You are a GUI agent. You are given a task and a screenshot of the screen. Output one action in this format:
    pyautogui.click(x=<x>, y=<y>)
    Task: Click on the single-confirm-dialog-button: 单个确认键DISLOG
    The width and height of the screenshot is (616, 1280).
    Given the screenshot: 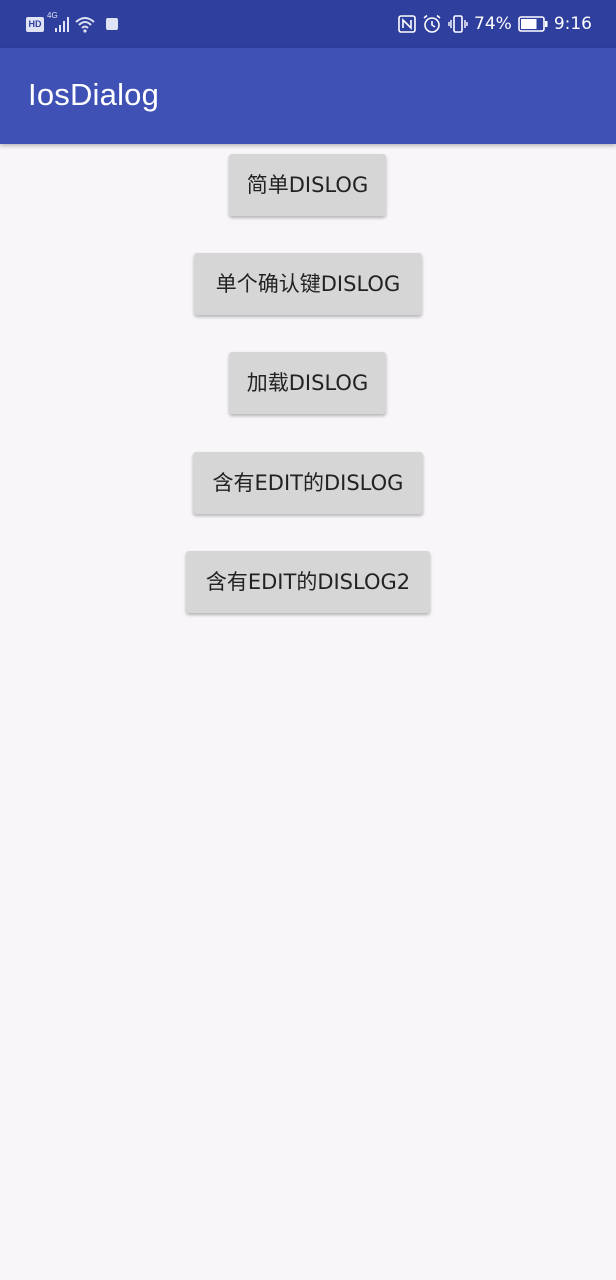 What is the action you would take?
    pyautogui.click(x=308, y=284)
    